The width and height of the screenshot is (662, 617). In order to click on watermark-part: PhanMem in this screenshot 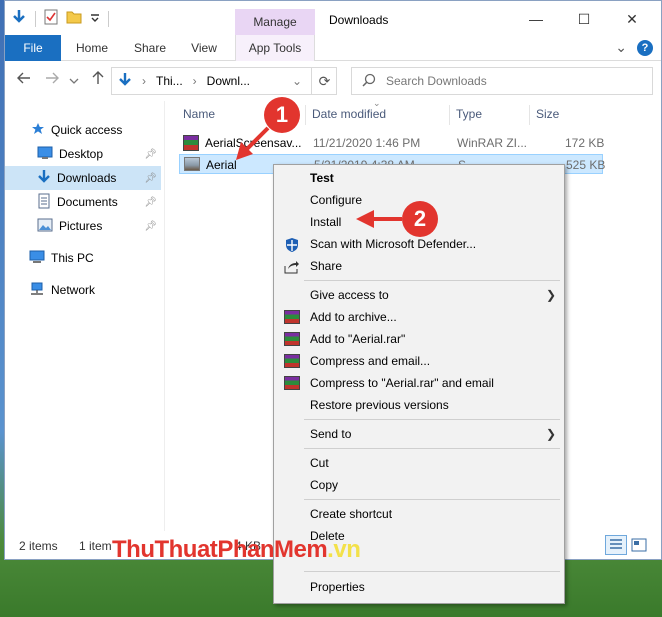, I will do `click(272, 549)`.